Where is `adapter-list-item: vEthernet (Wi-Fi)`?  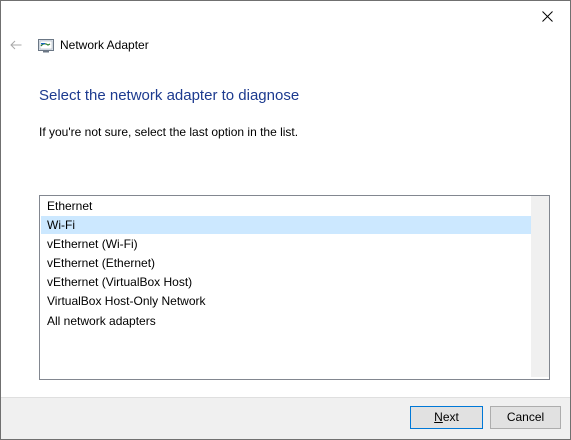
adapter-list-item: vEthernet (Wi-Fi) is located at coordinates (287, 244).